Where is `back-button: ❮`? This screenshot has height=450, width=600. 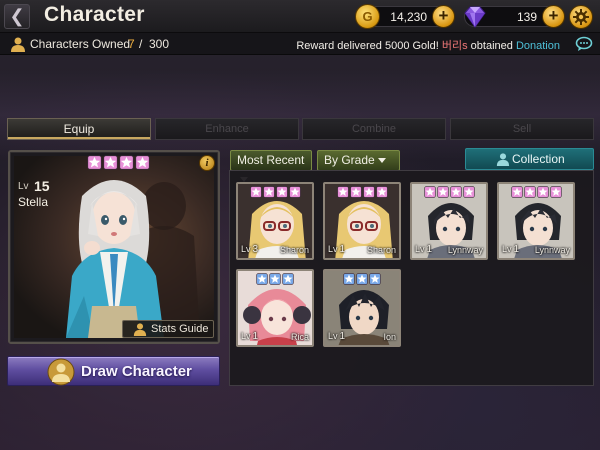 back-button: ❮ is located at coordinates (17, 16).